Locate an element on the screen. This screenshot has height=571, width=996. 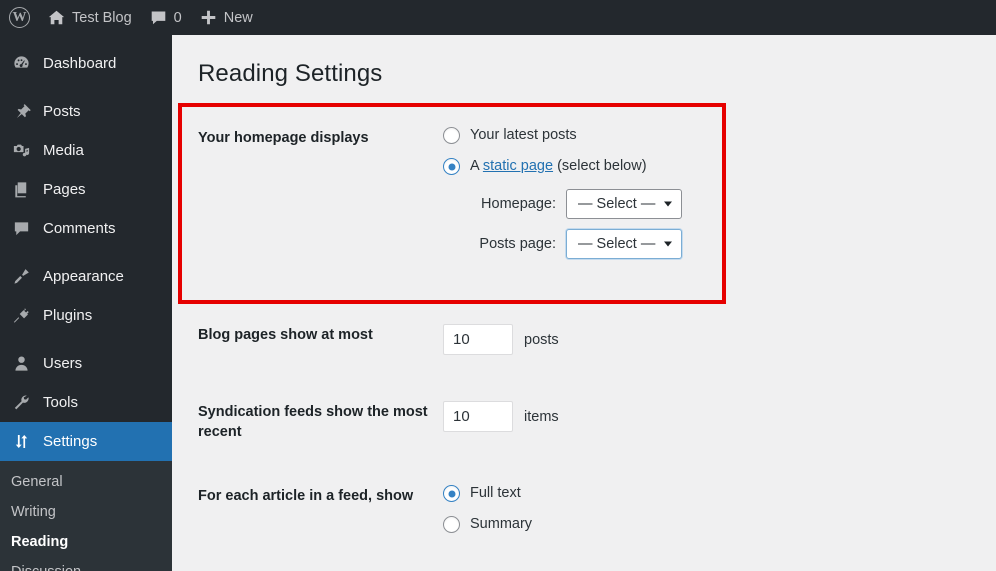
submenu-item-discussion: Discussion is located at coordinates (86, 564).